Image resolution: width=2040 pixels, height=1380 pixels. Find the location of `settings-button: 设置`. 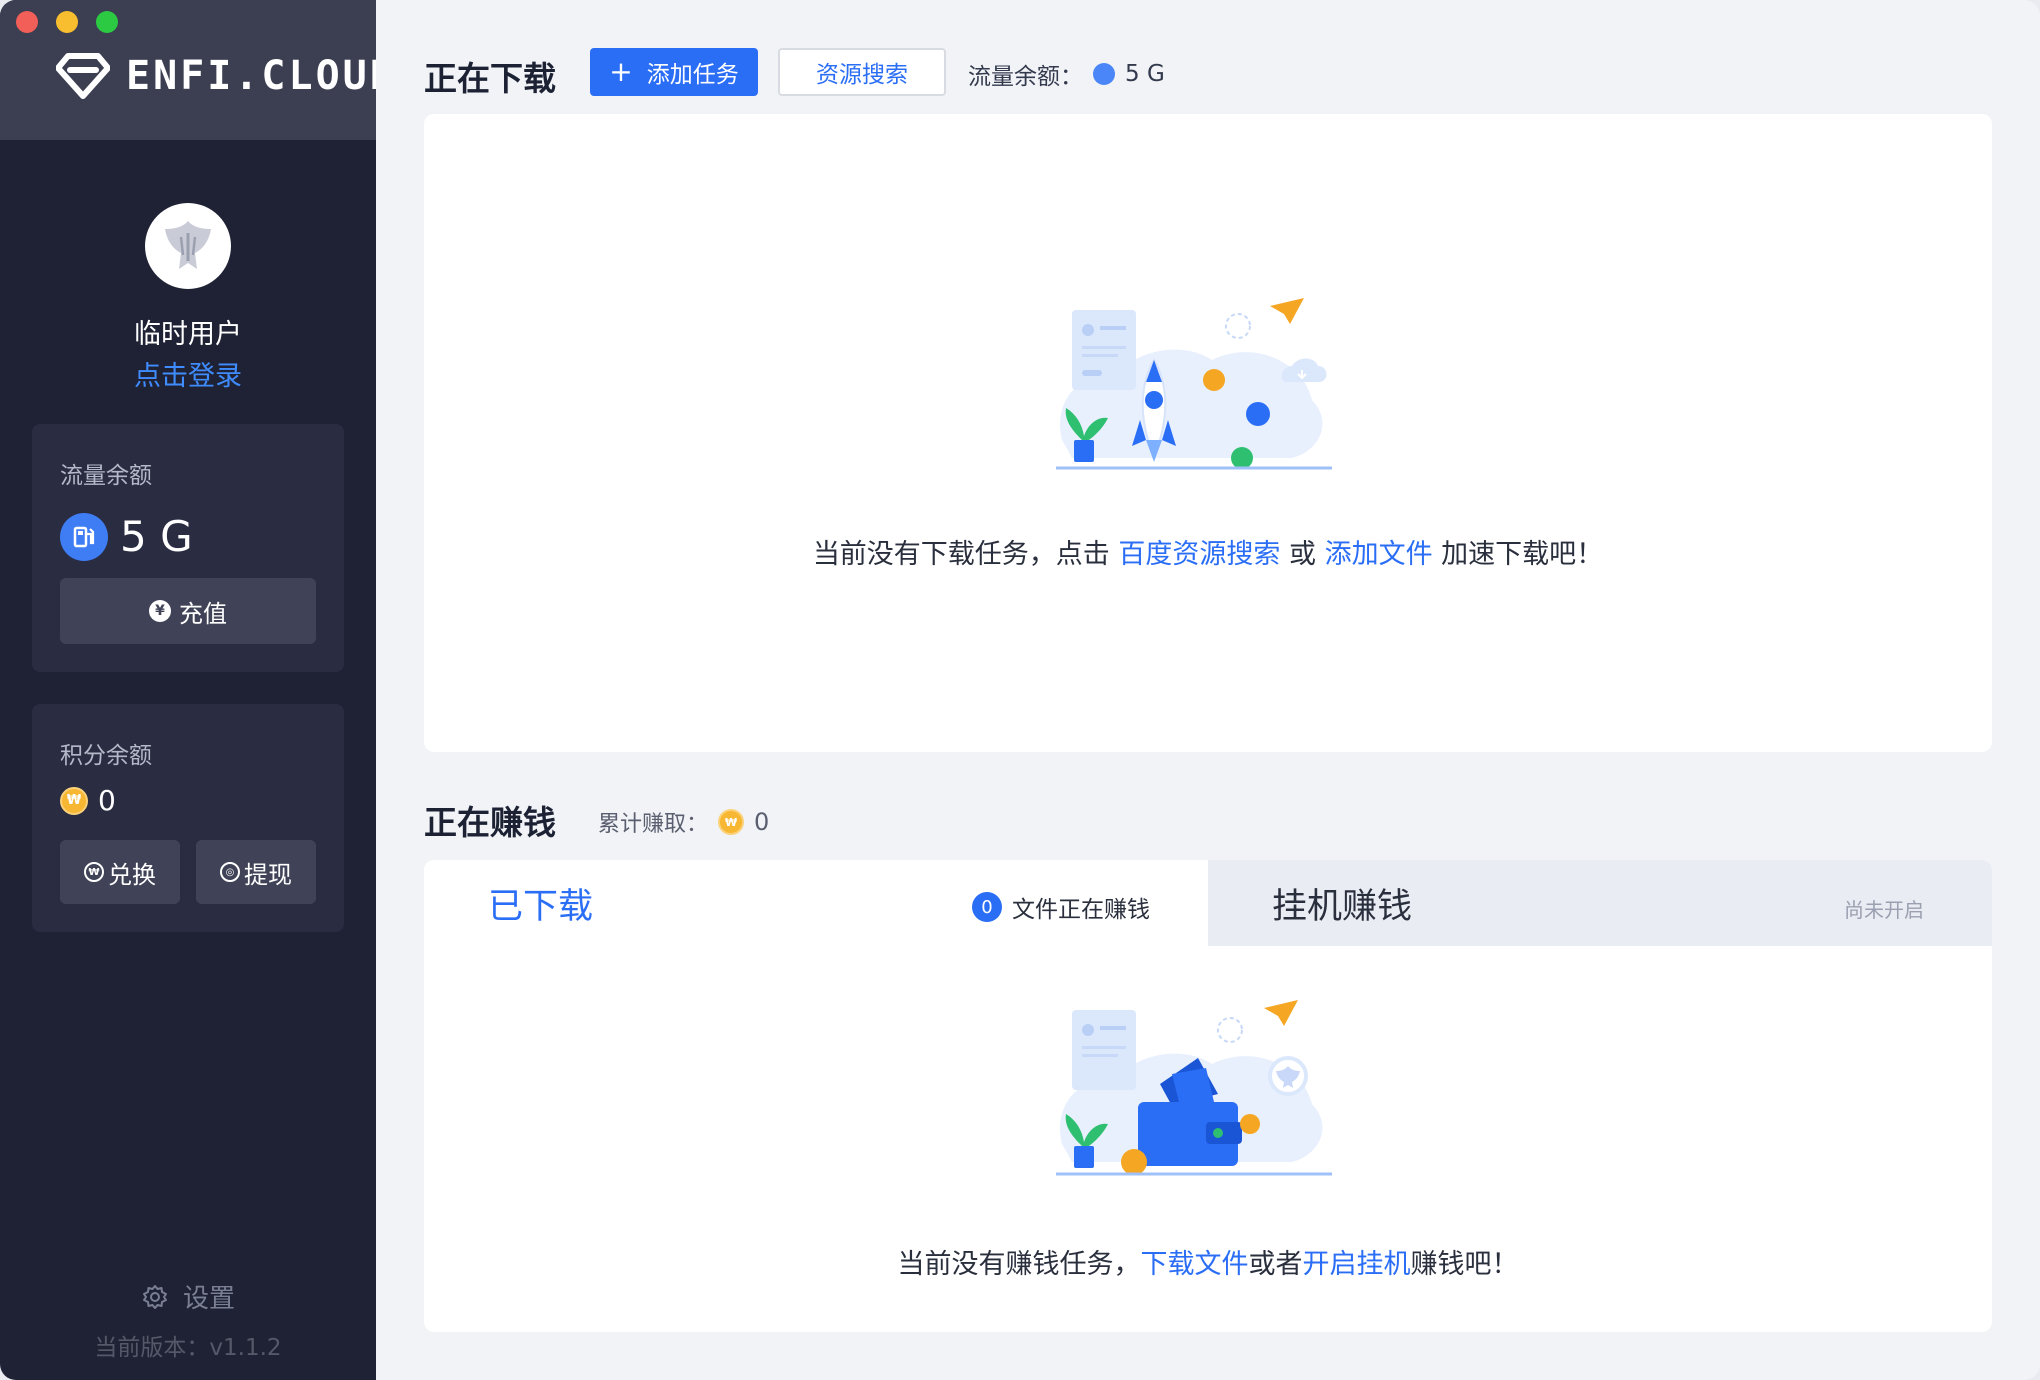

settings-button: 设置 is located at coordinates (188, 1296).